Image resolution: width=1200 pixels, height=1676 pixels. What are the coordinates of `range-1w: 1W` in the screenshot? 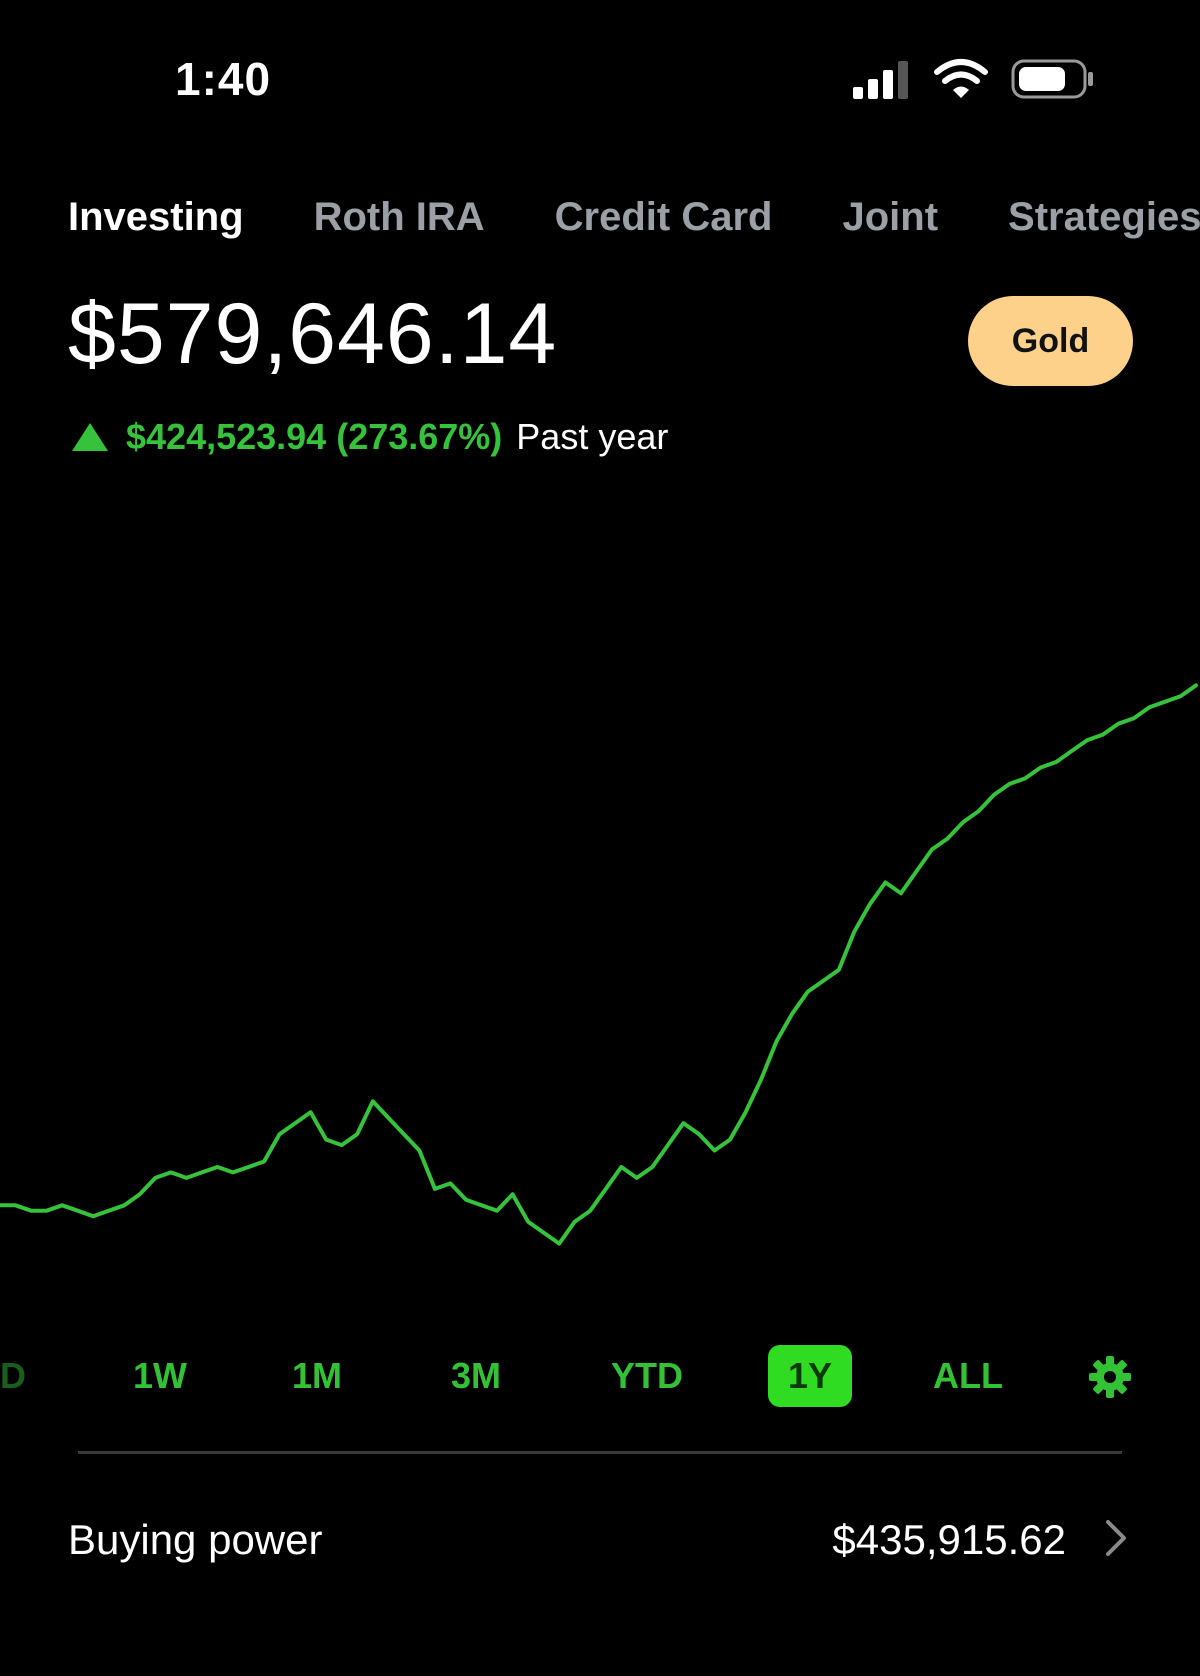 It's located at (160, 1376).